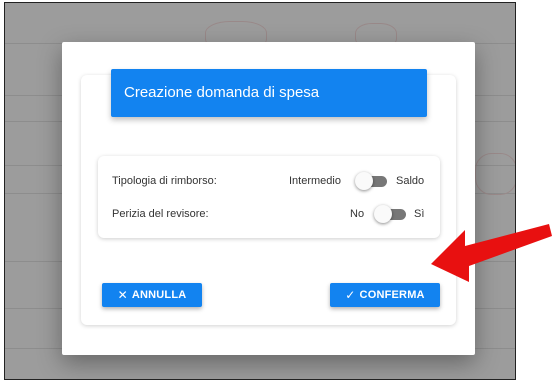  What do you see at coordinates (491, 253) in the screenshot?
I see `annotation-arrow-icon` at bounding box center [491, 253].